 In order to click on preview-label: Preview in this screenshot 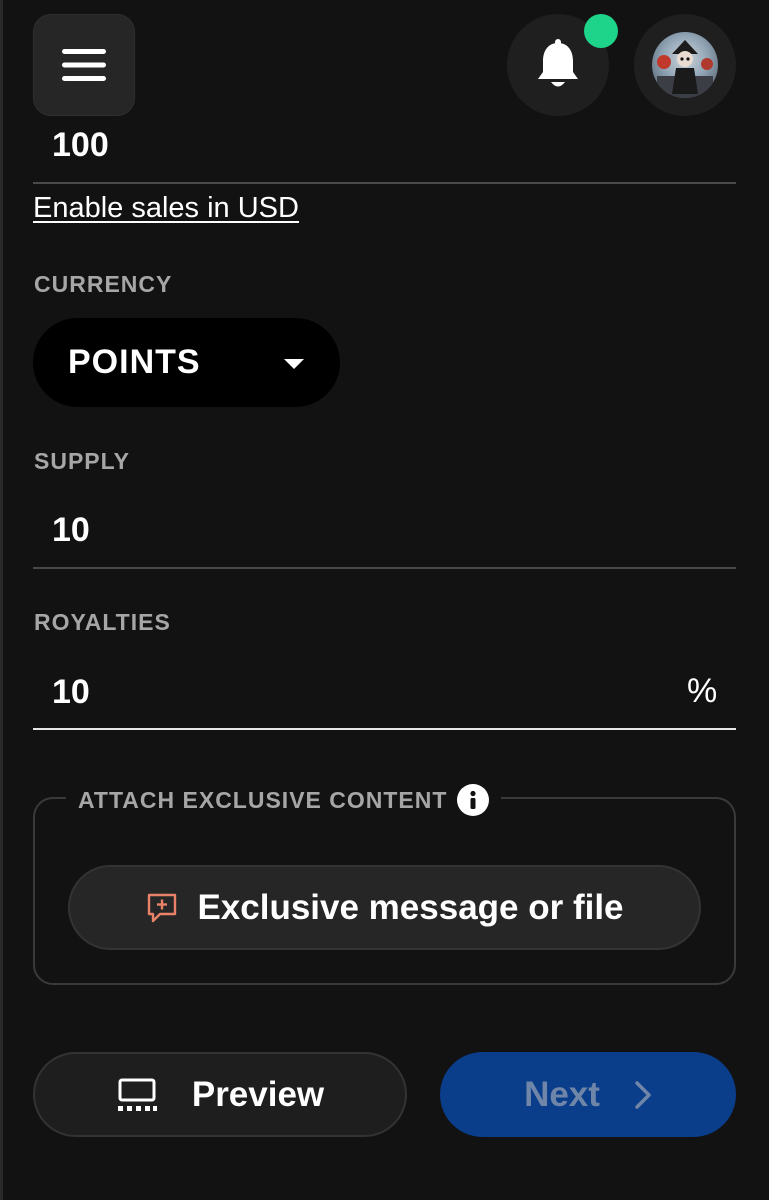, I will do `click(258, 1094)`.